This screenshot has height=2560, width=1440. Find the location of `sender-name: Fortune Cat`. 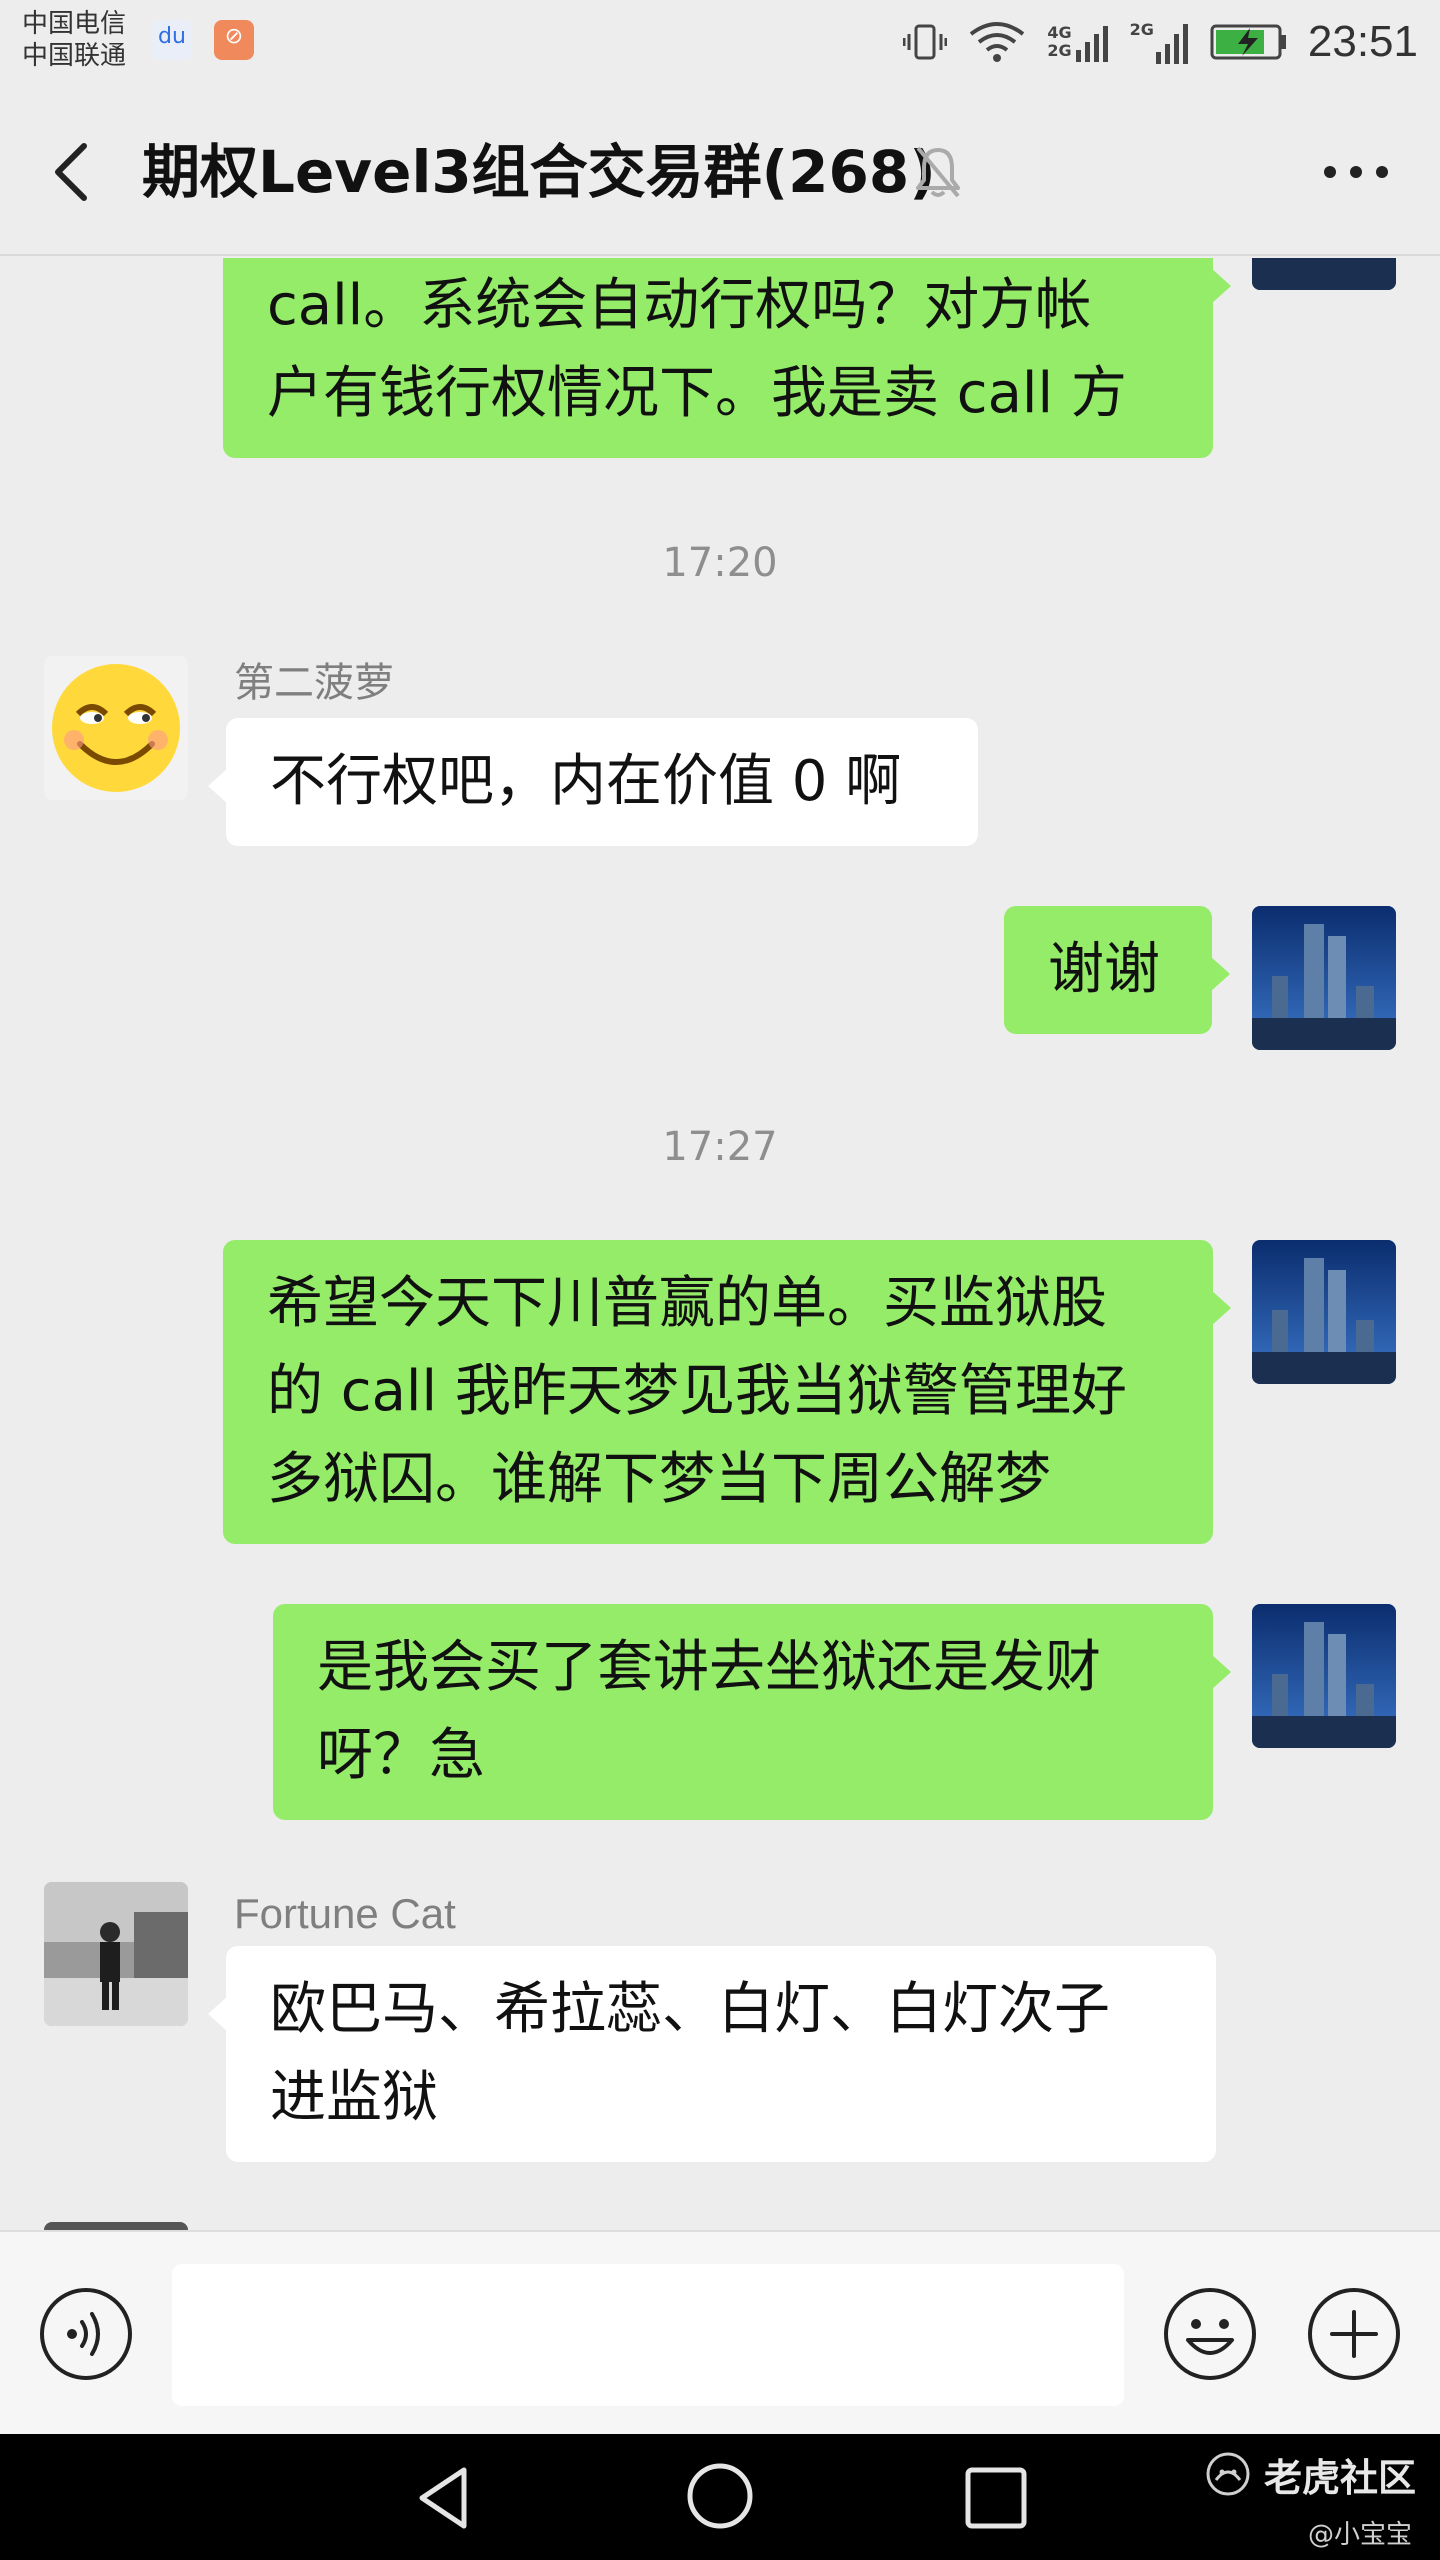

sender-name: Fortune Cat is located at coordinates (345, 1913).